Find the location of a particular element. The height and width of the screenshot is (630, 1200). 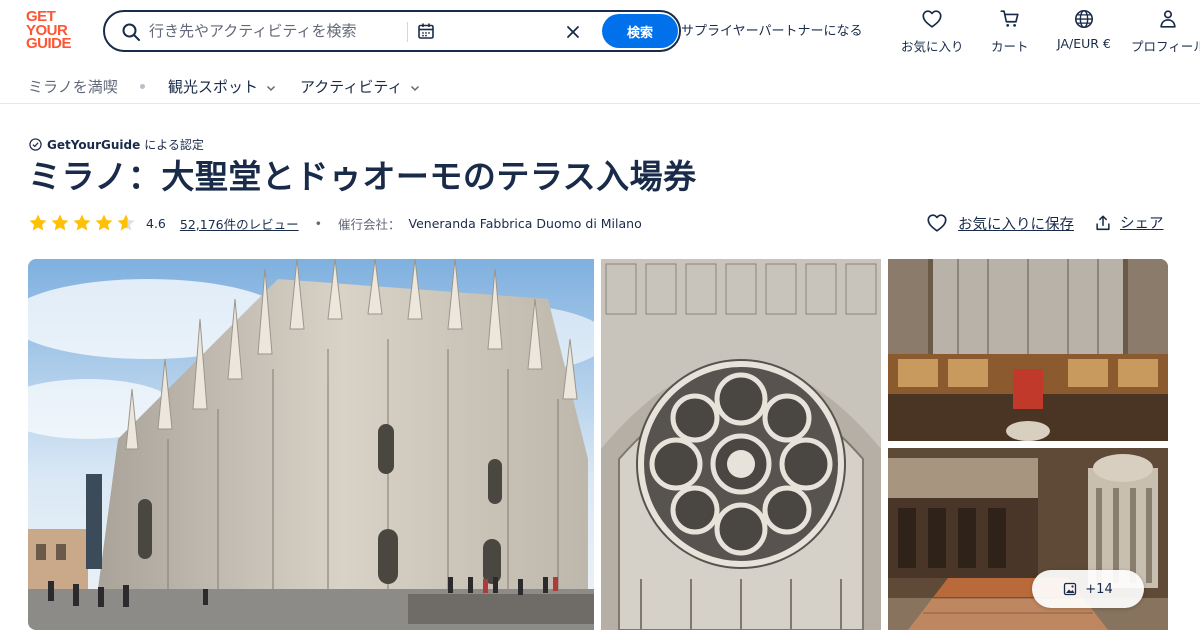

header: GET YOUR GUIDE 検索 サプライヤーパートナーになる お気に入り is located at coordinates (600, 31).